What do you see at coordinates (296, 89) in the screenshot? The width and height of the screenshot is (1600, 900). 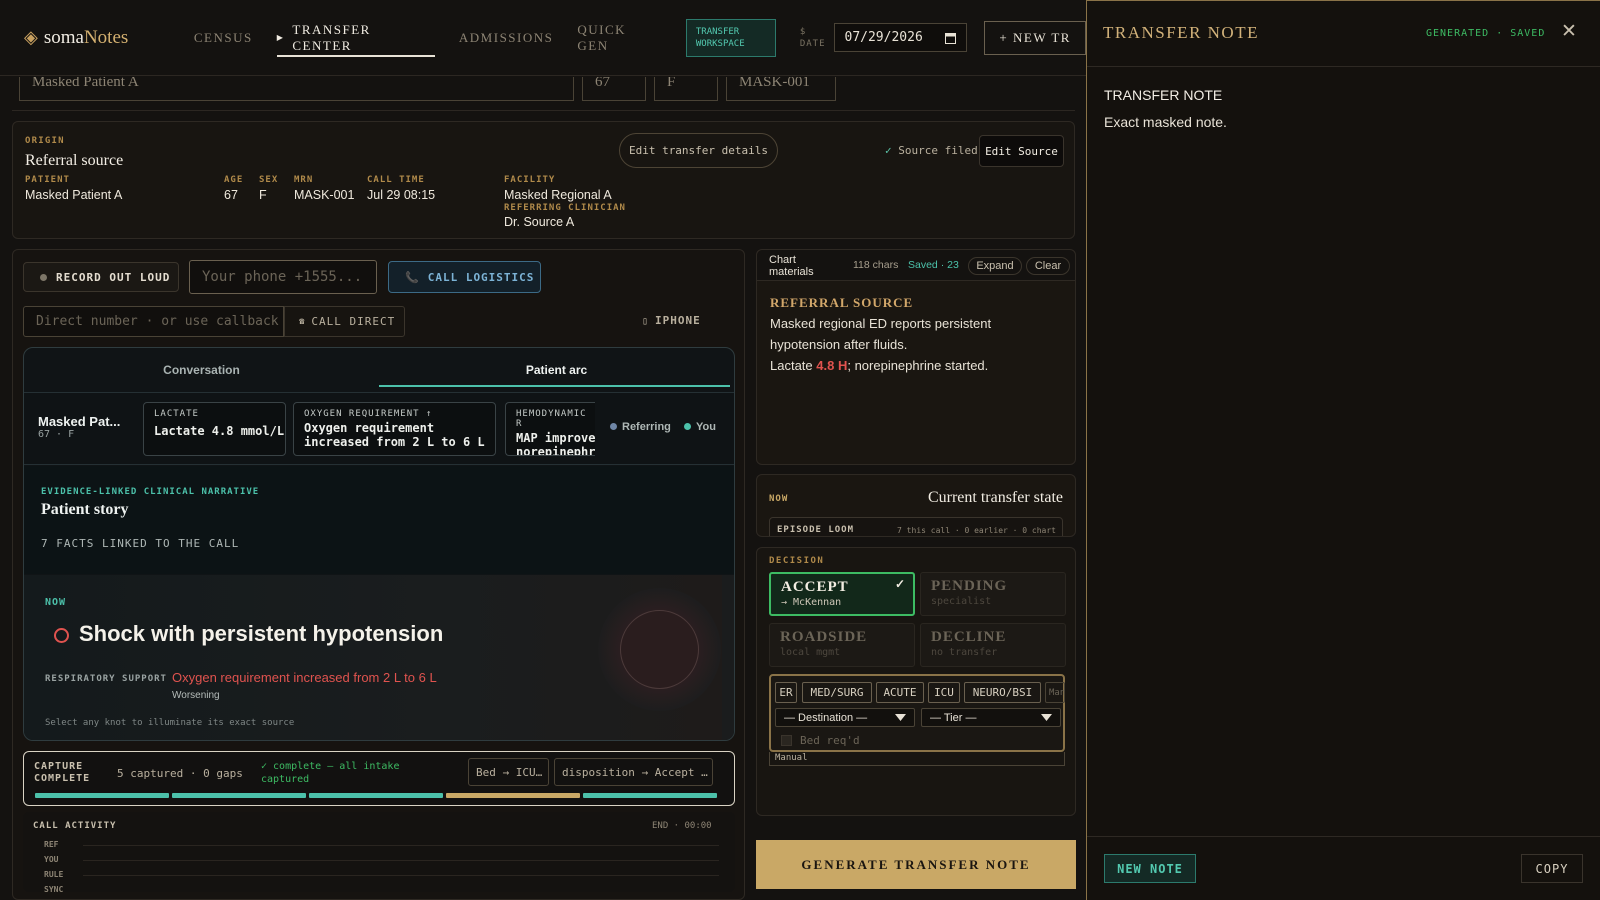 I see `stub-name-field: Masked Patient A` at bounding box center [296, 89].